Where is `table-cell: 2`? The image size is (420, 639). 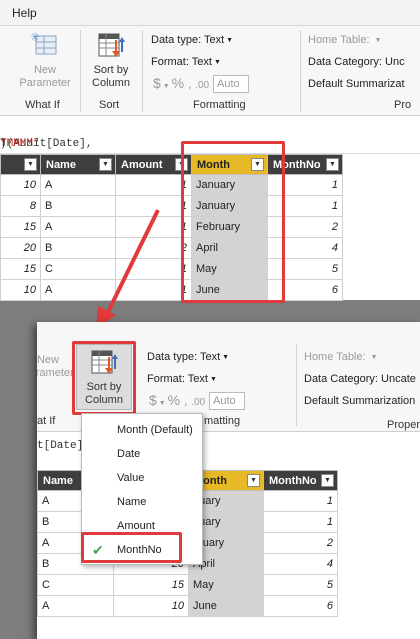 table-cell: 2 is located at coordinates (300, 543).